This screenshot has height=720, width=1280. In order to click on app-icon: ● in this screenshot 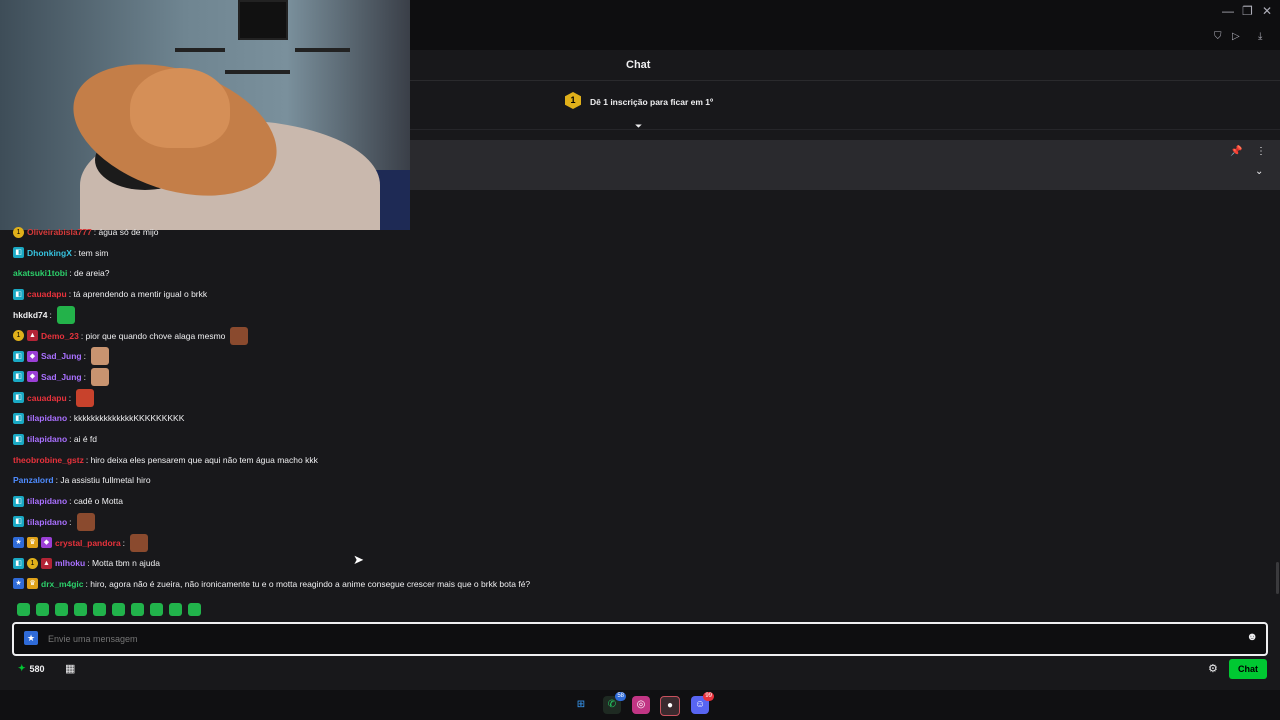, I will do `click(670, 706)`.